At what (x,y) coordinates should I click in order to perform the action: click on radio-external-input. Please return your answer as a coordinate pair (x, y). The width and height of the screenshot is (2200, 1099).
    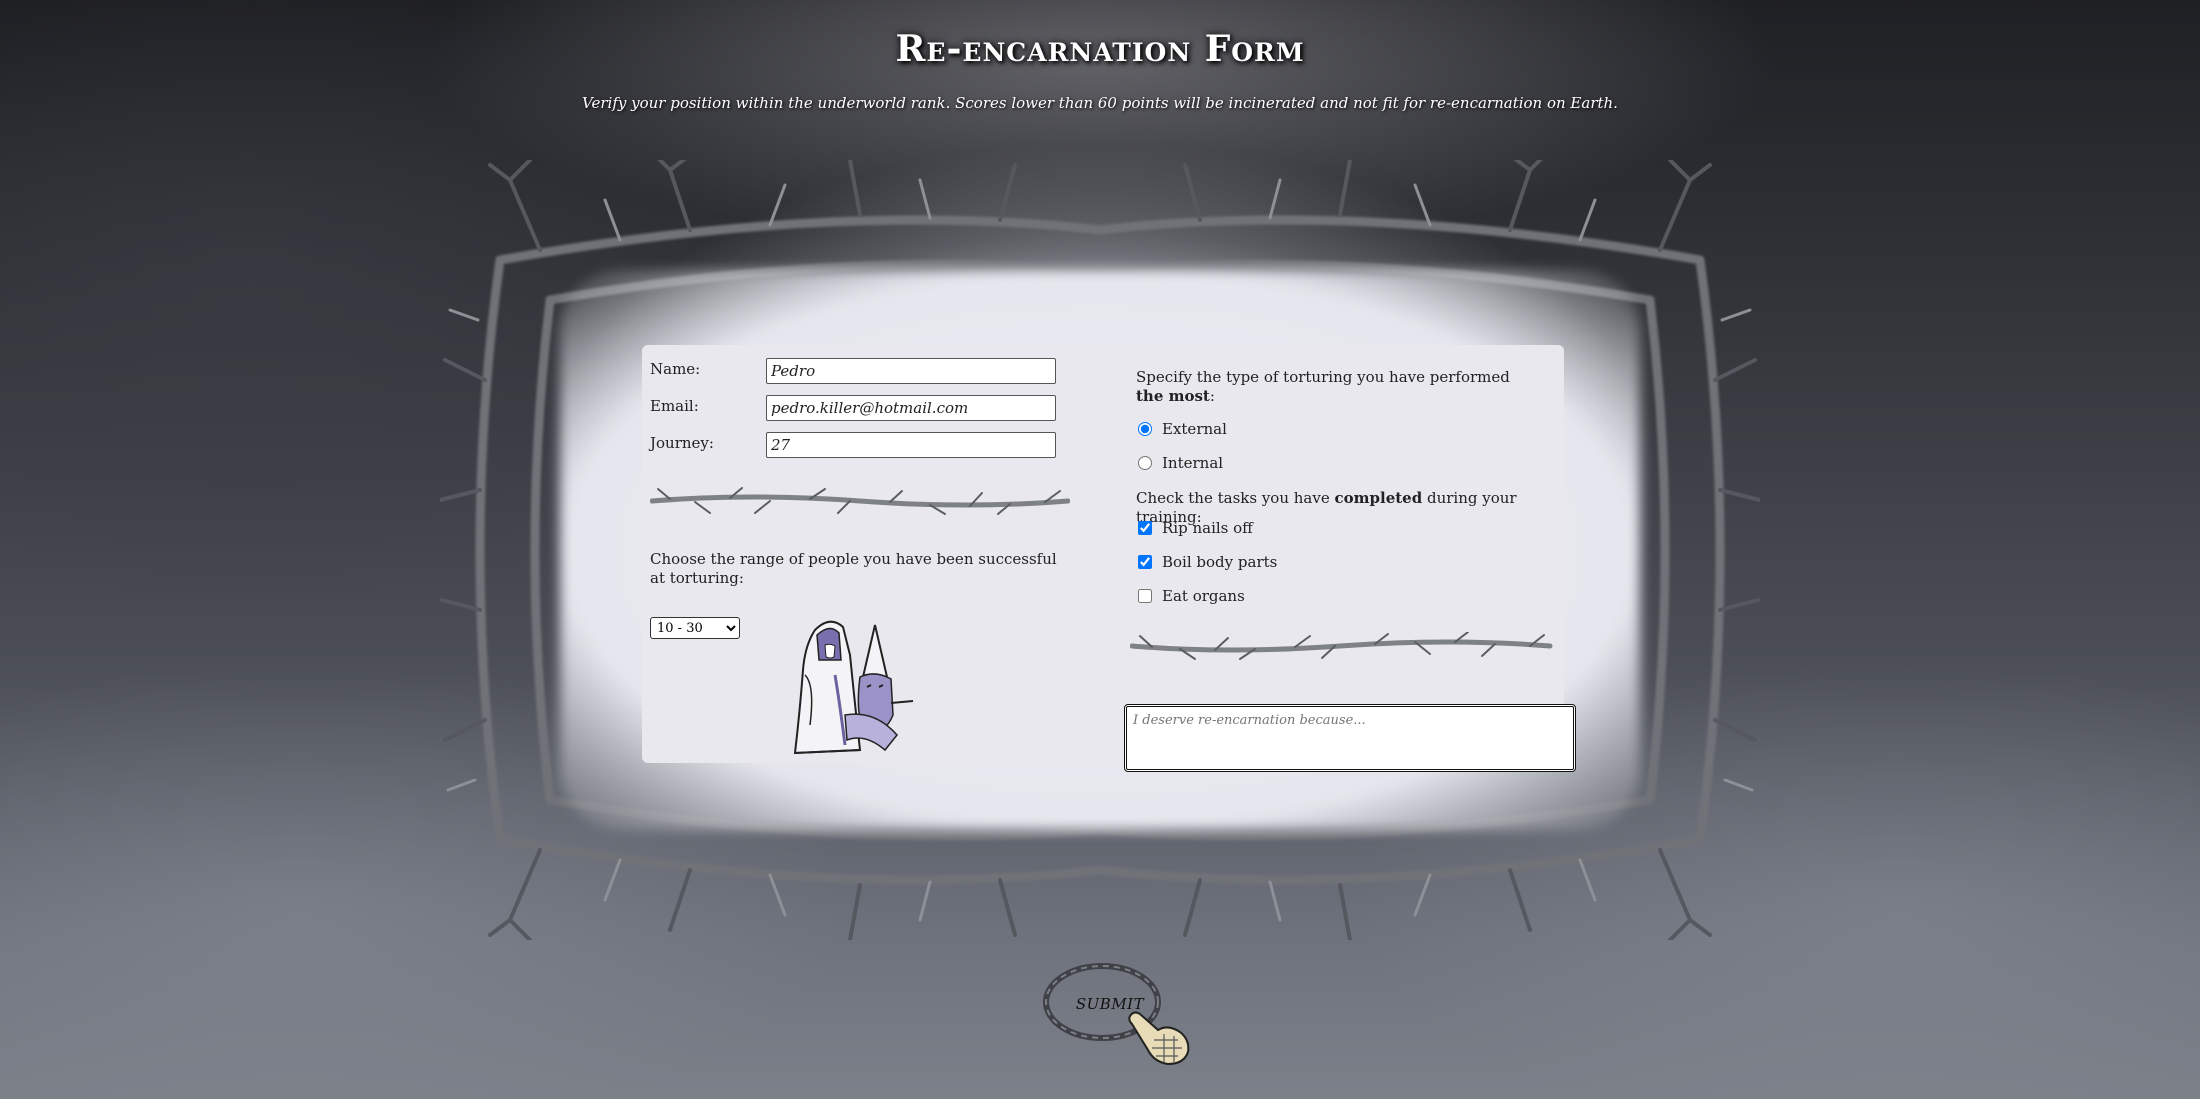
    Looking at the image, I should click on (1145, 429).